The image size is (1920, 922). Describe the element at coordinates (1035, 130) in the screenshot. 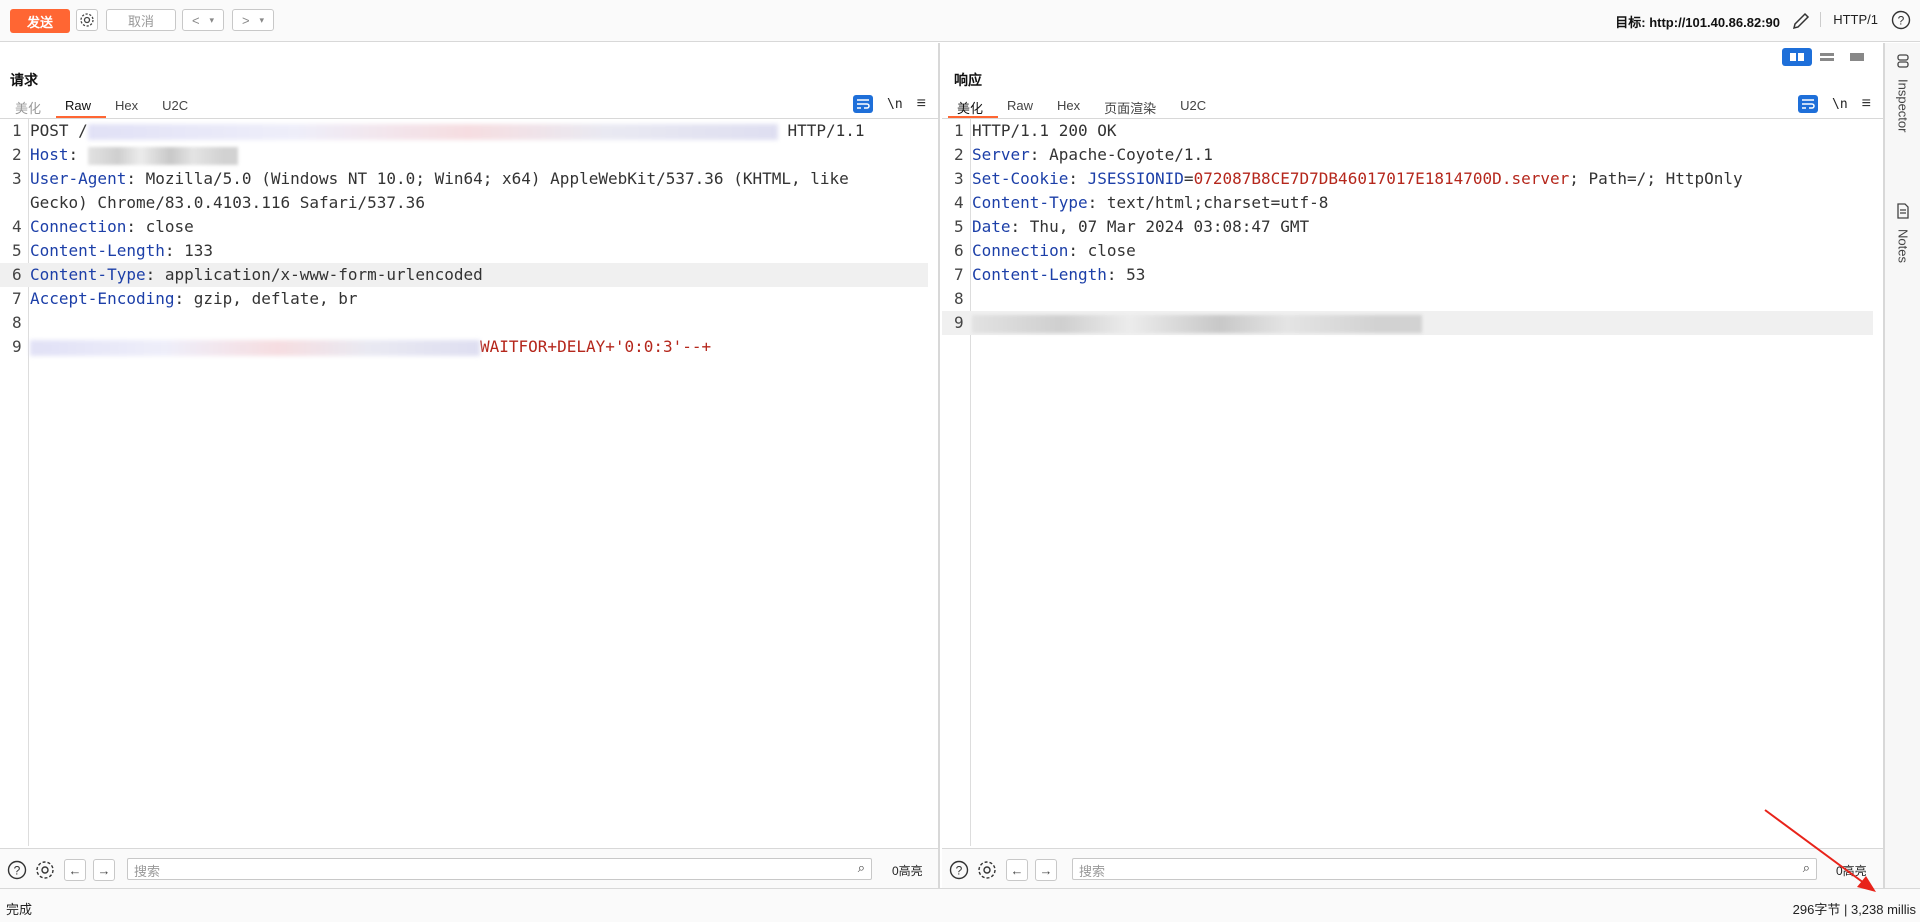

I see `editor-line: 1 HTTP/1.1 200 OK` at that location.